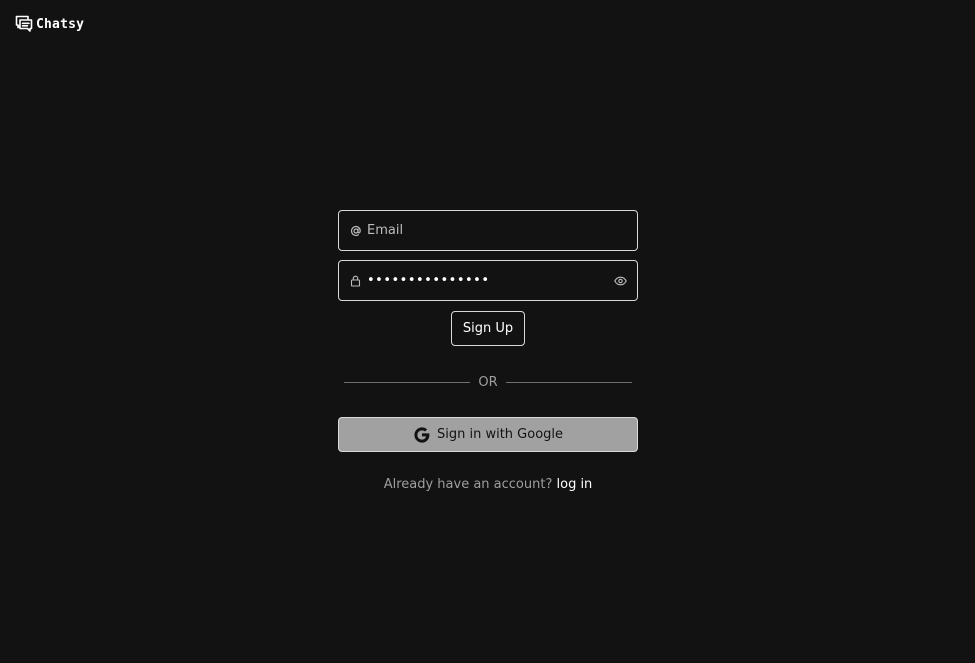 Image resolution: width=975 pixels, height=663 pixels. Describe the element at coordinates (575, 484) in the screenshot. I see `login-link: log in` at that location.